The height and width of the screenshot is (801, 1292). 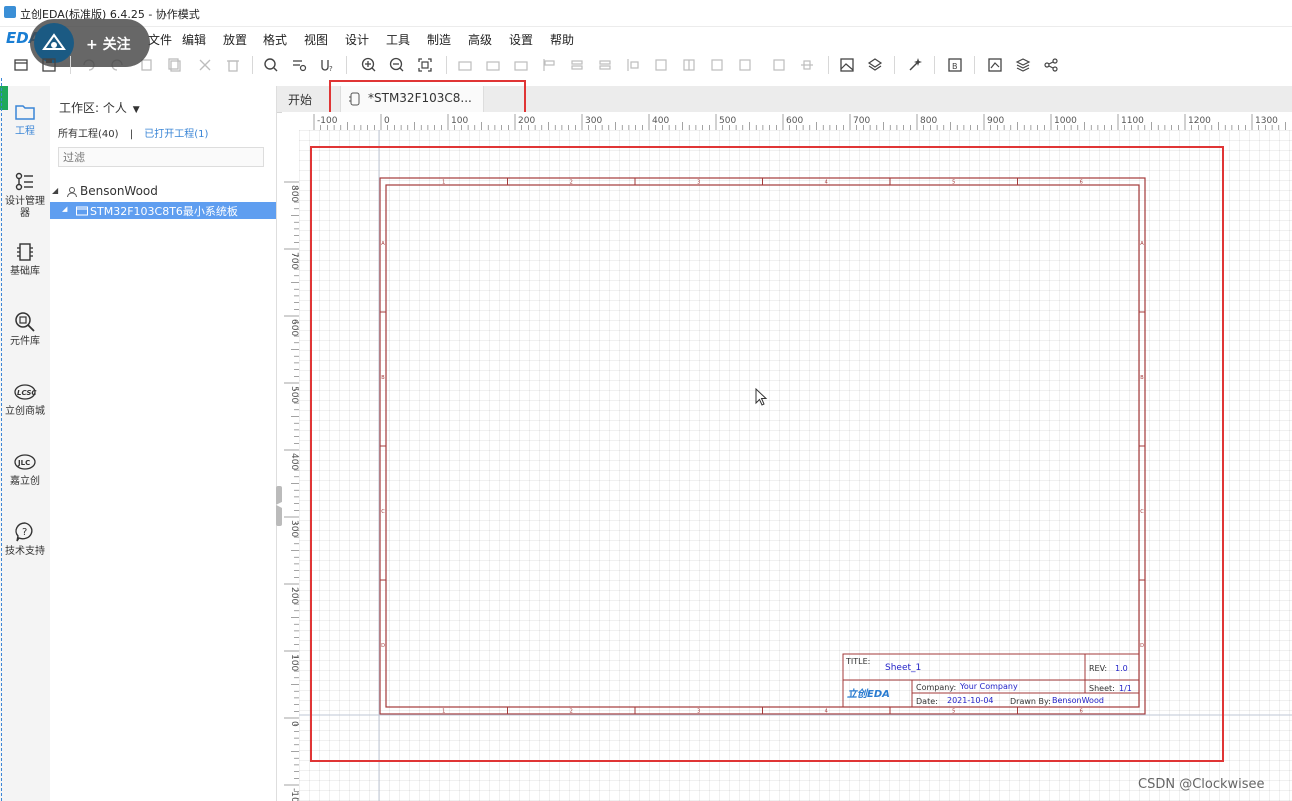 I want to click on workspace-selector: 工作区: 个人 ▼, so click(x=99, y=107).